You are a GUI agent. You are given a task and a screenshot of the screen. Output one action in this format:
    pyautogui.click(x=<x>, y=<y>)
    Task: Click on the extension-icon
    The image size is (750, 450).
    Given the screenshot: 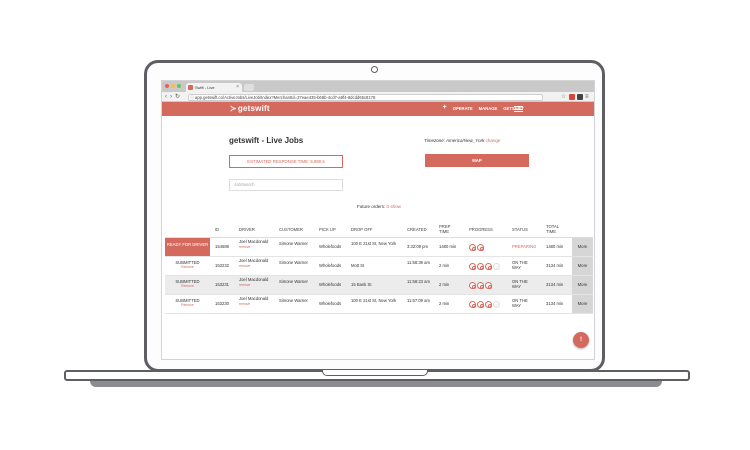 What is the action you would take?
    pyautogui.click(x=580, y=97)
    